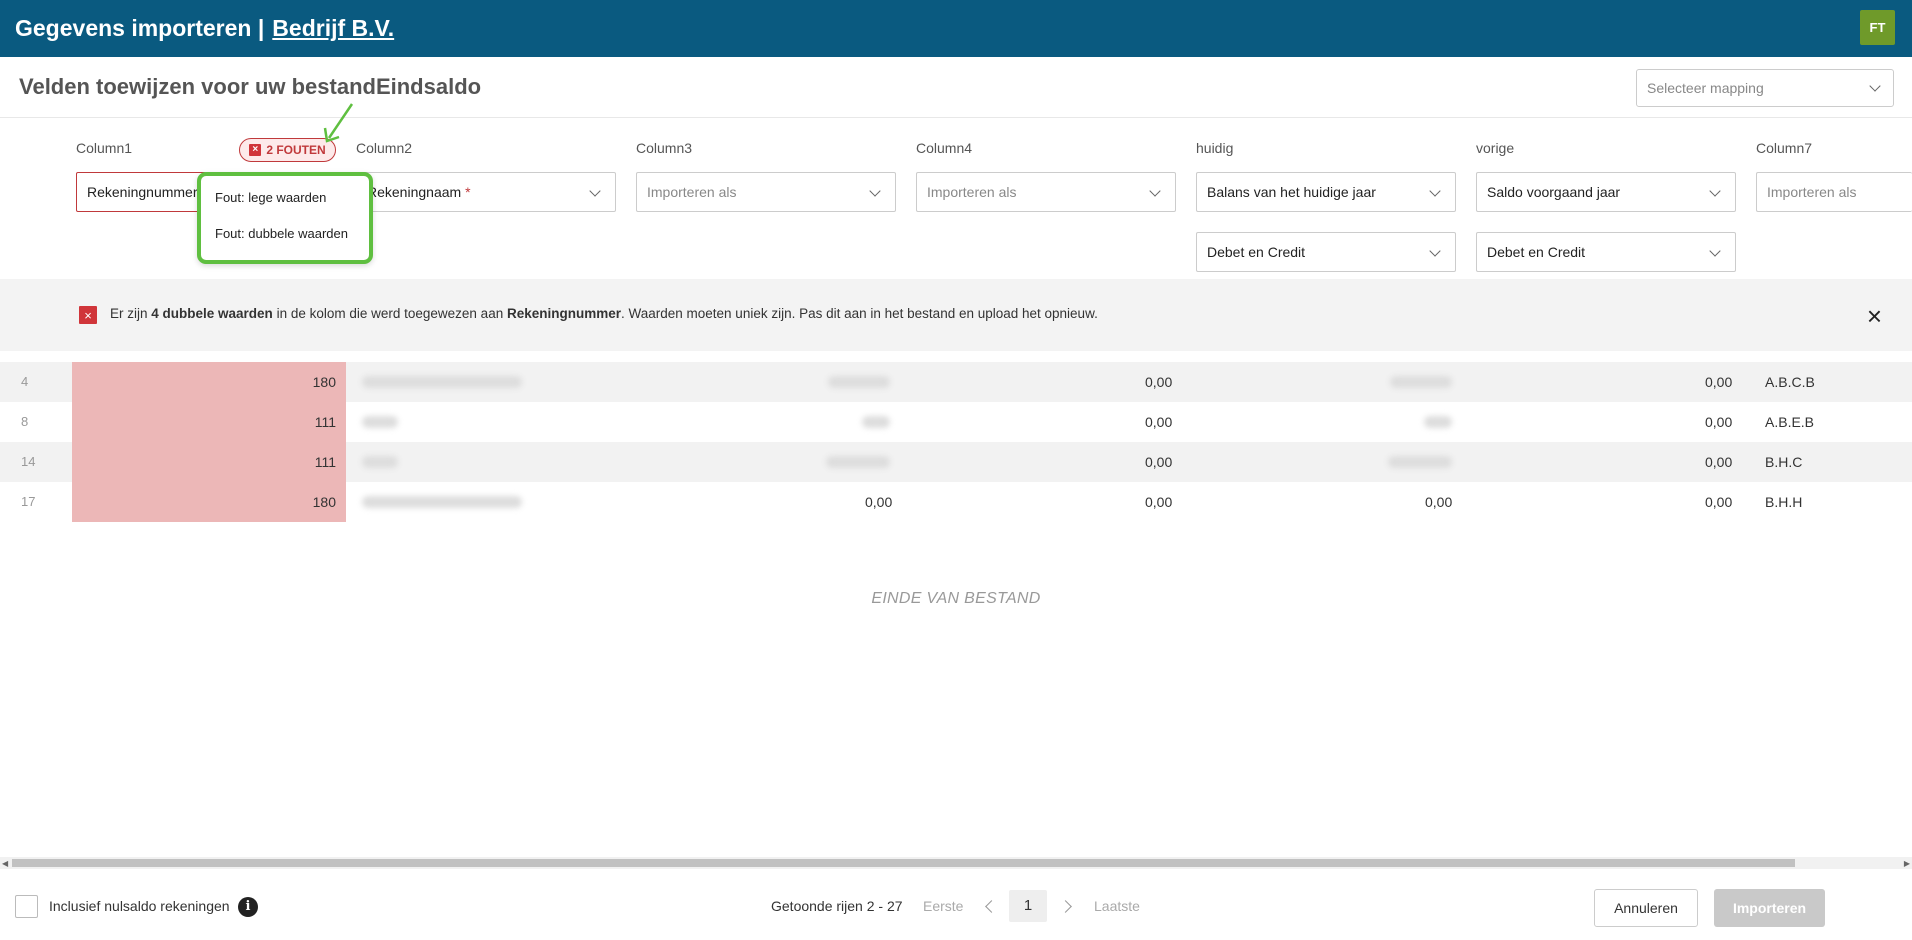  What do you see at coordinates (1046, 192) in the screenshot?
I see `column4-field-select: Importeren als` at bounding box center [1046, 192].